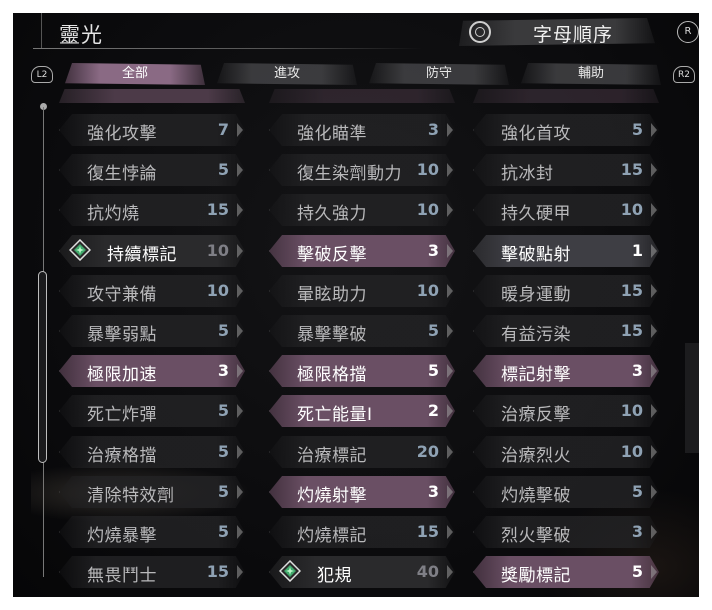 This screenshot has height=610, width=712. What do you see at coordinates (42, 74) in the screenshot?
I see `l2-button-icon: L2` at bounding box center [42, 74].